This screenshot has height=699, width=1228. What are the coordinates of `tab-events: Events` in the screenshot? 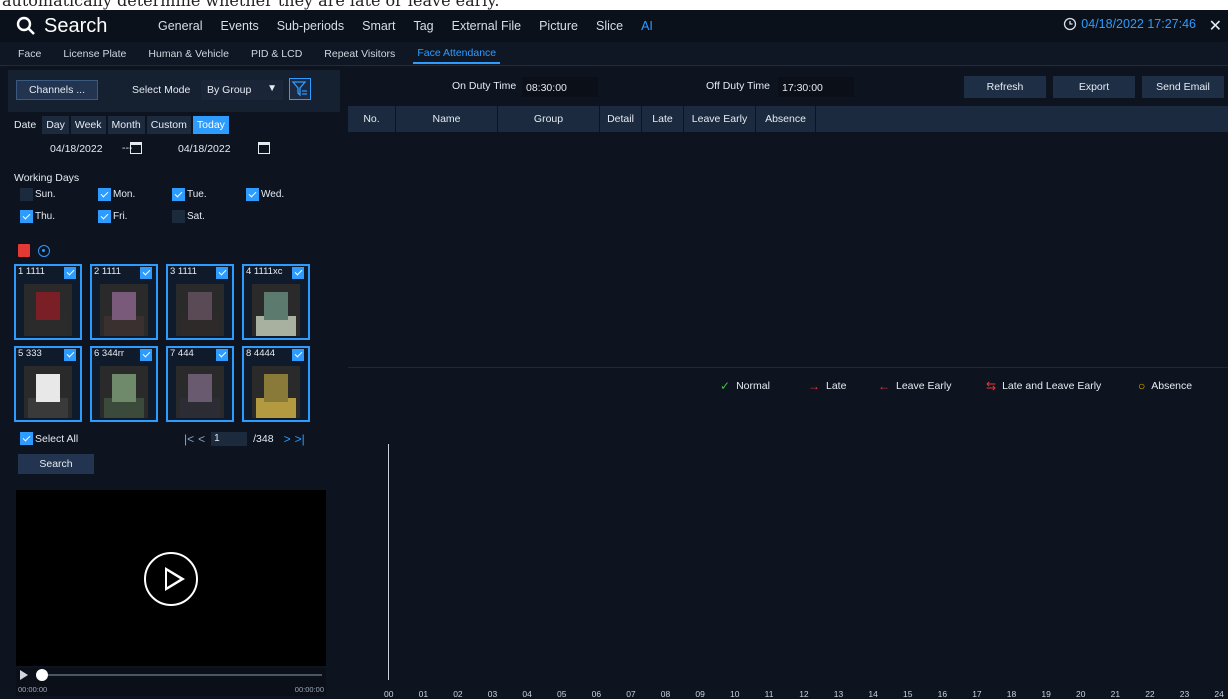 It's located at (239, 26).